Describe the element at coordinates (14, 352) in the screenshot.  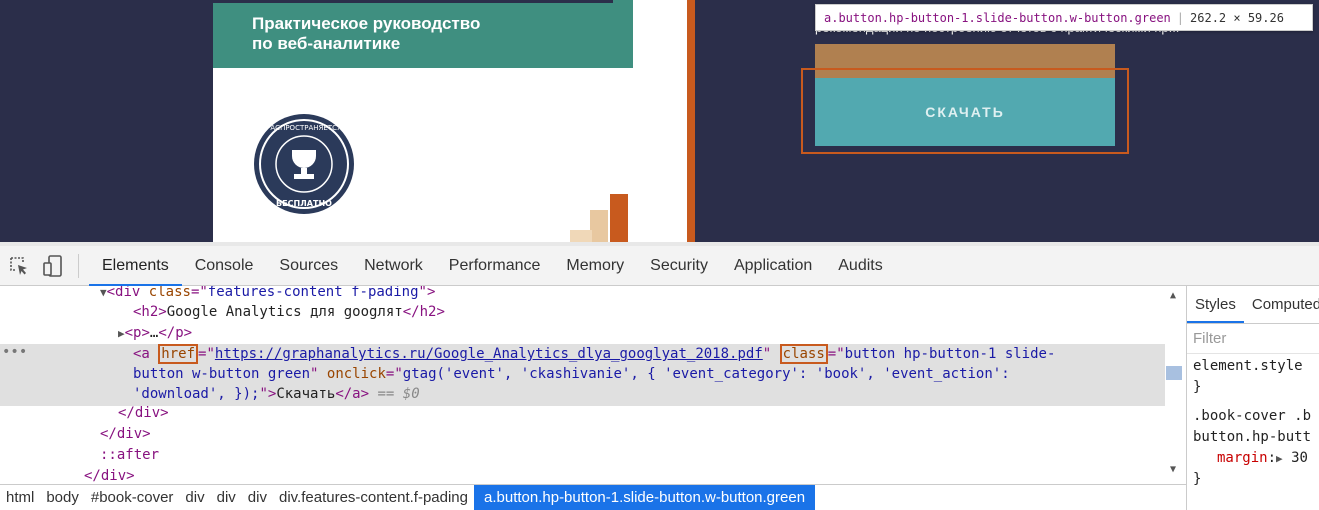
I see `node-actions-icon: •••` at that location.